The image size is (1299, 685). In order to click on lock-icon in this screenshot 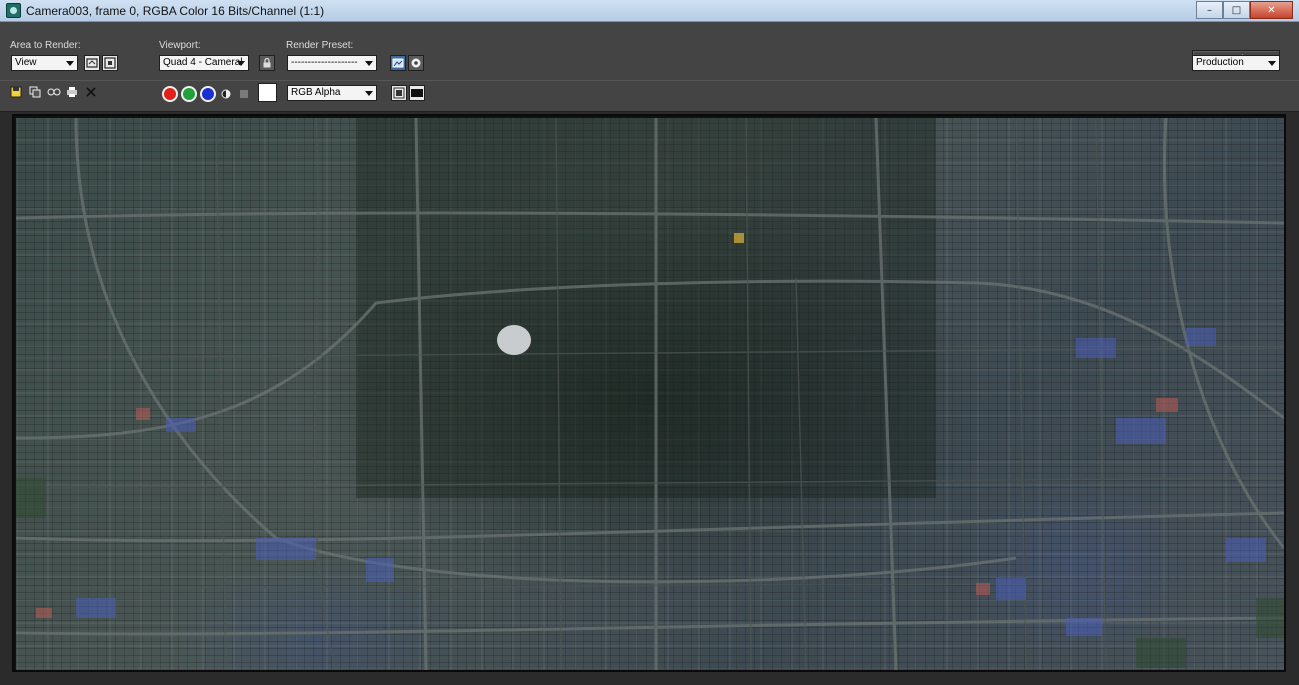, I will do `click(267, 63)`.